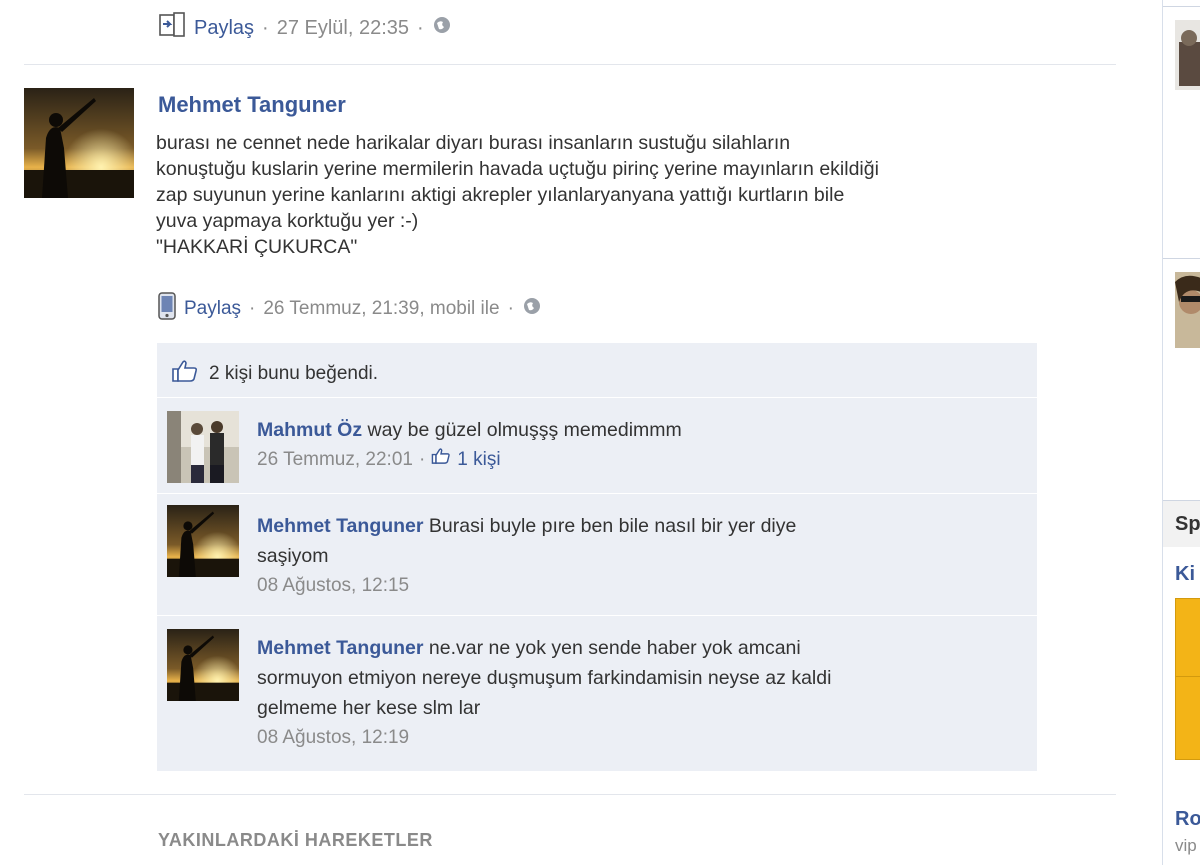 This screenshot has width=1200, height=865. I want to click on sidebar-section-header: Sp, so click(1181, 523).